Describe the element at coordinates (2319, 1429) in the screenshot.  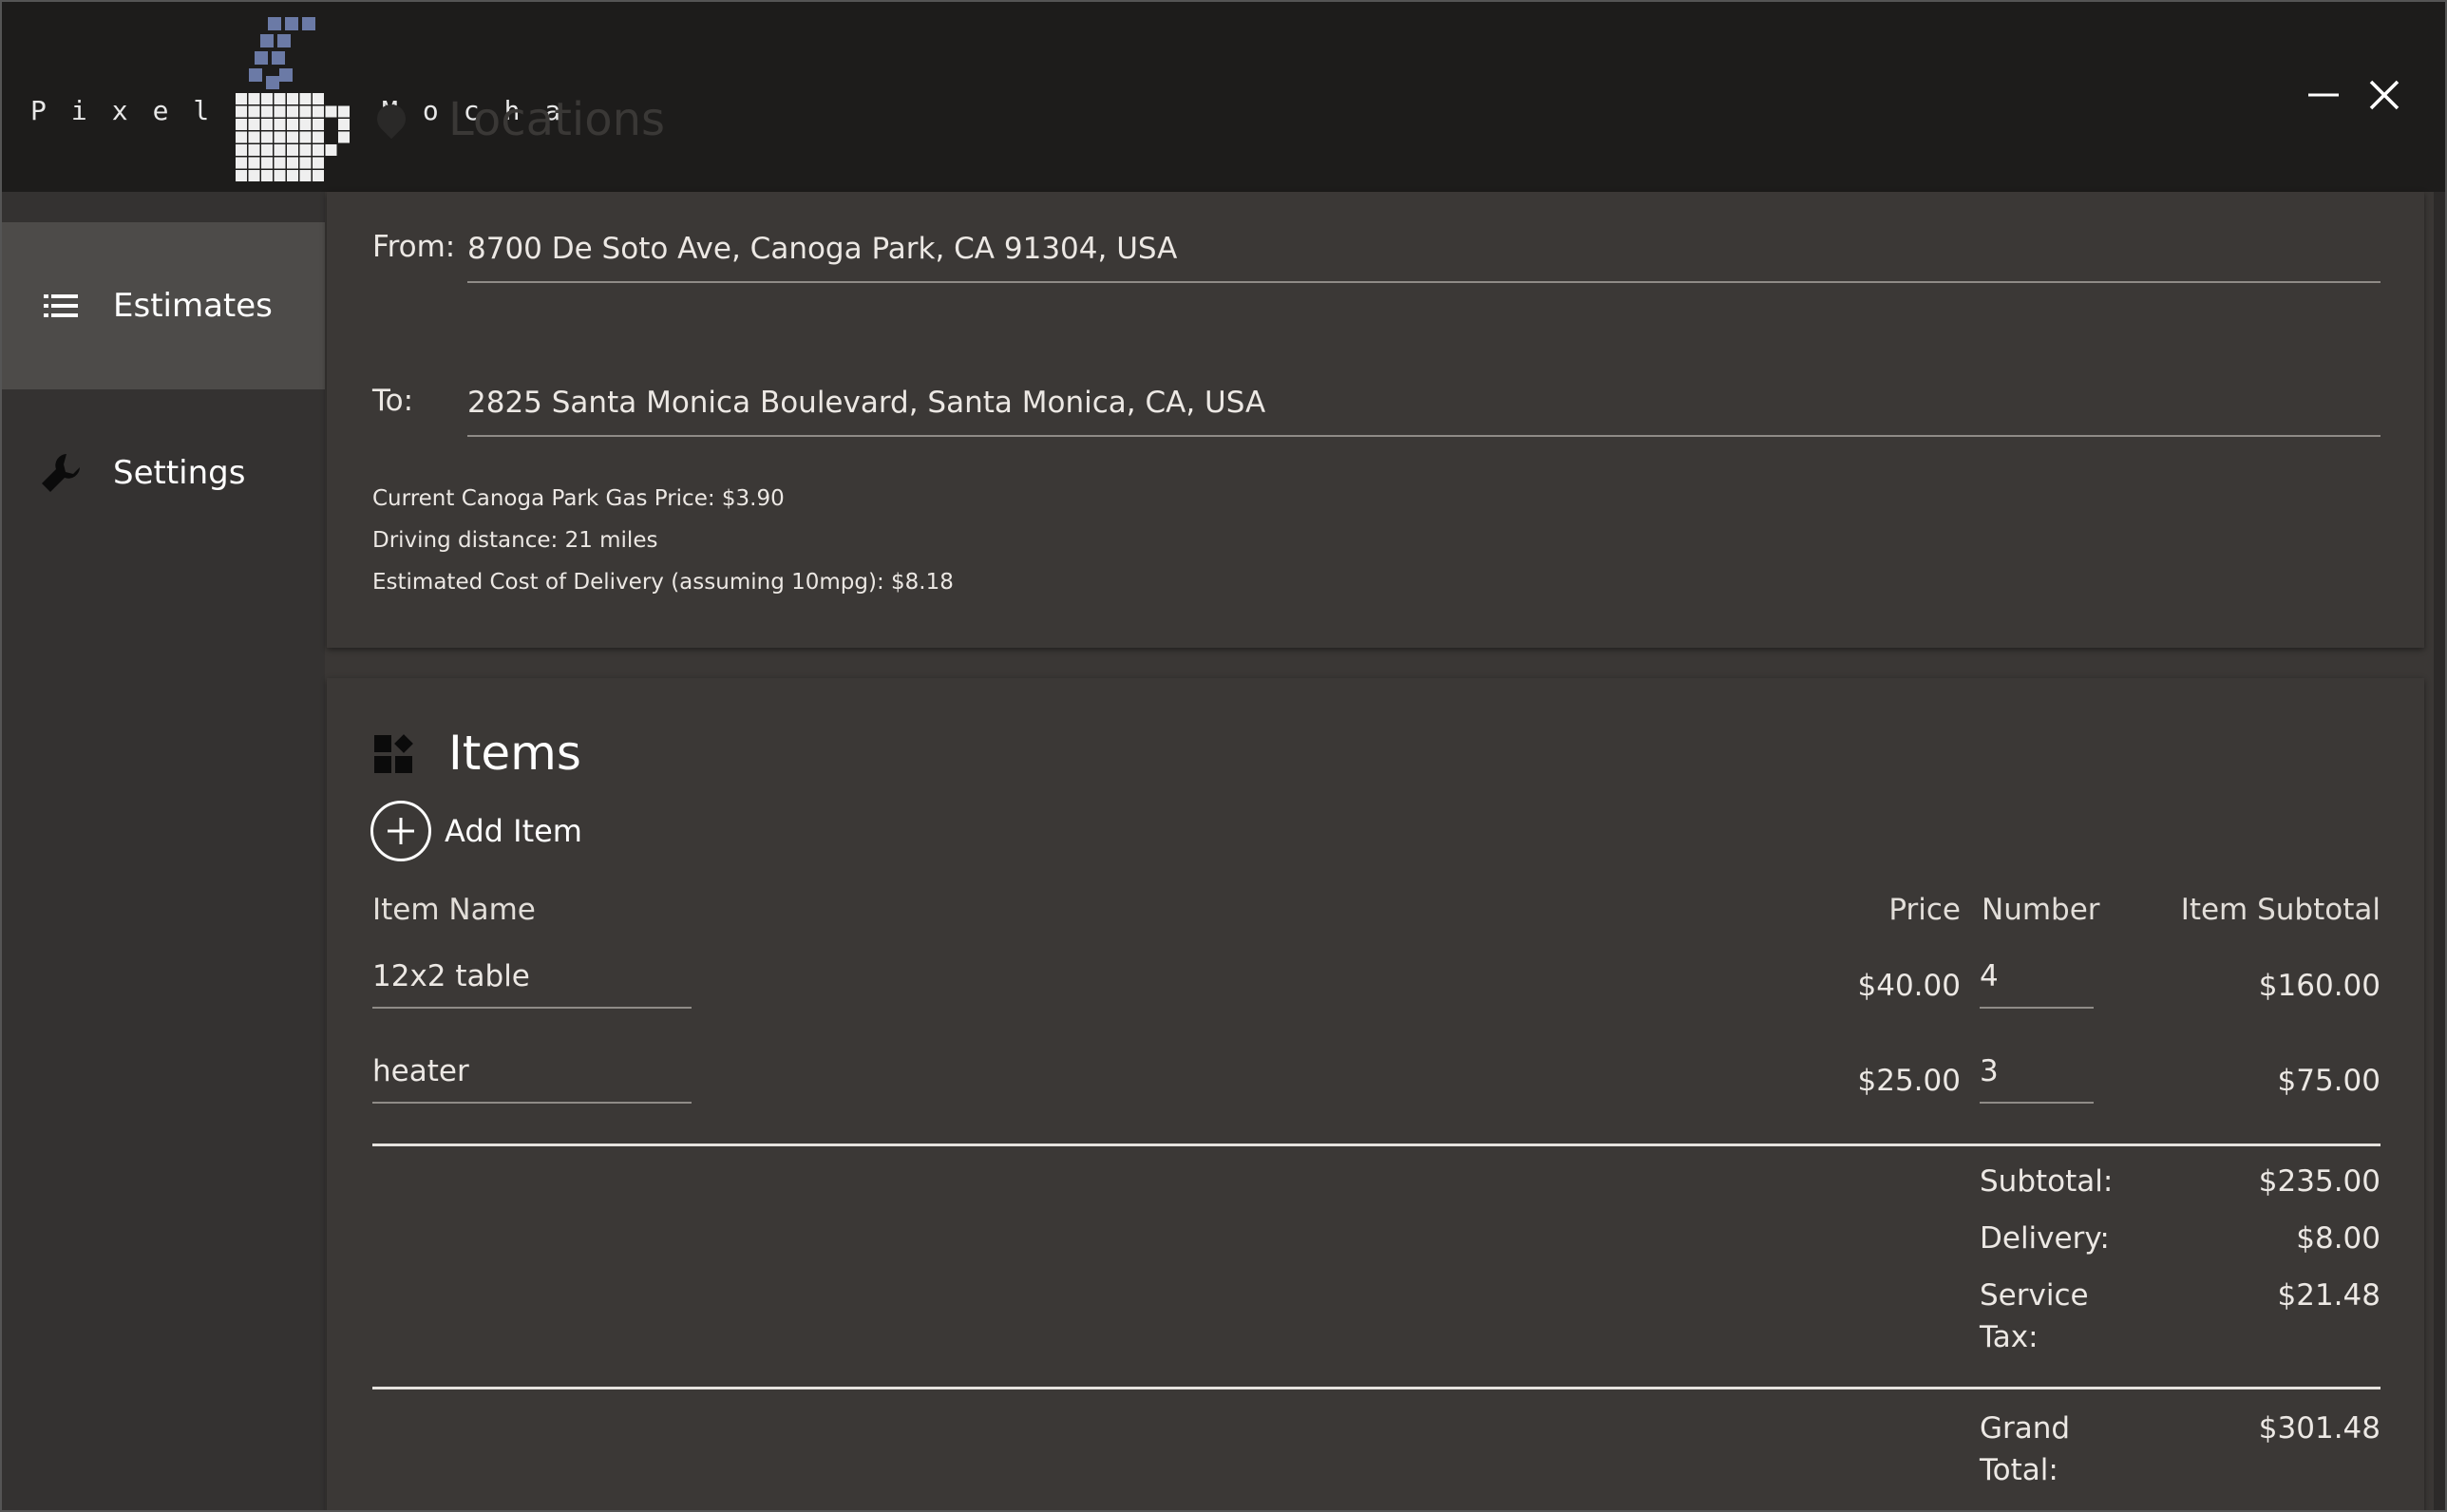
I see `grand-total-value: $301.48` at that location.